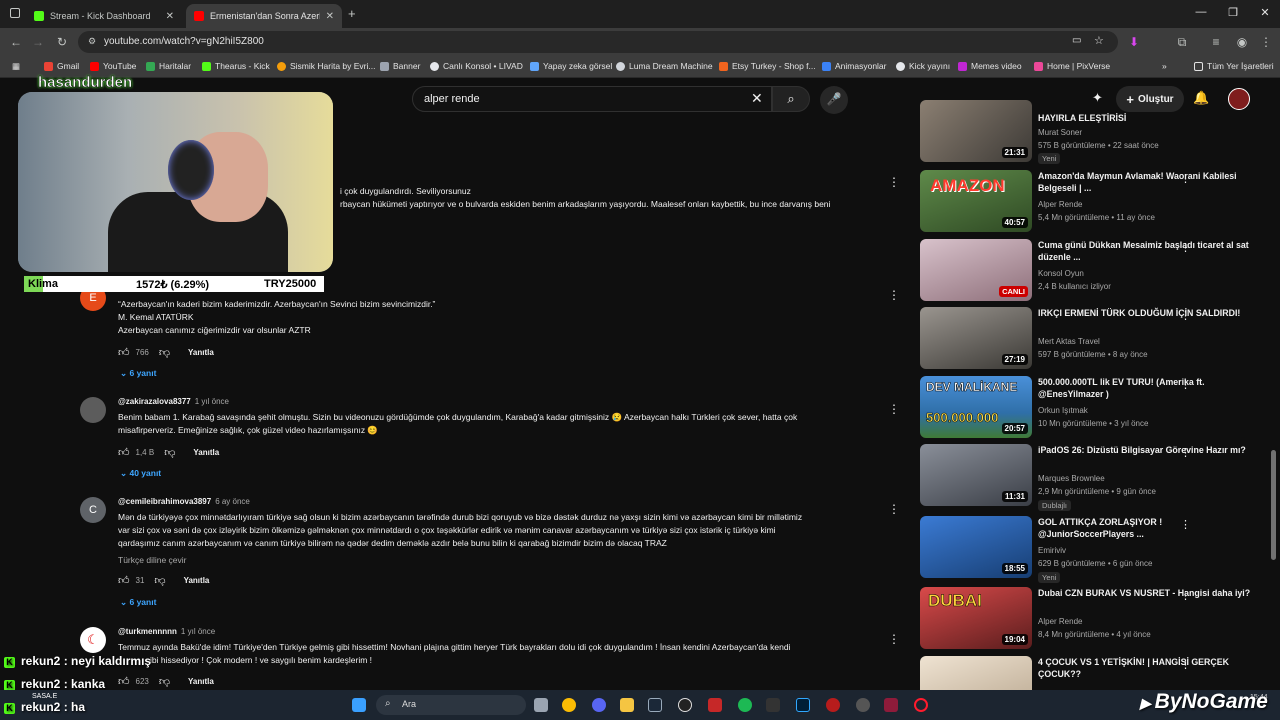 This screenshot has width=1280, height=720. I want to click on window-close-button: ✕, so click(1265, 12).